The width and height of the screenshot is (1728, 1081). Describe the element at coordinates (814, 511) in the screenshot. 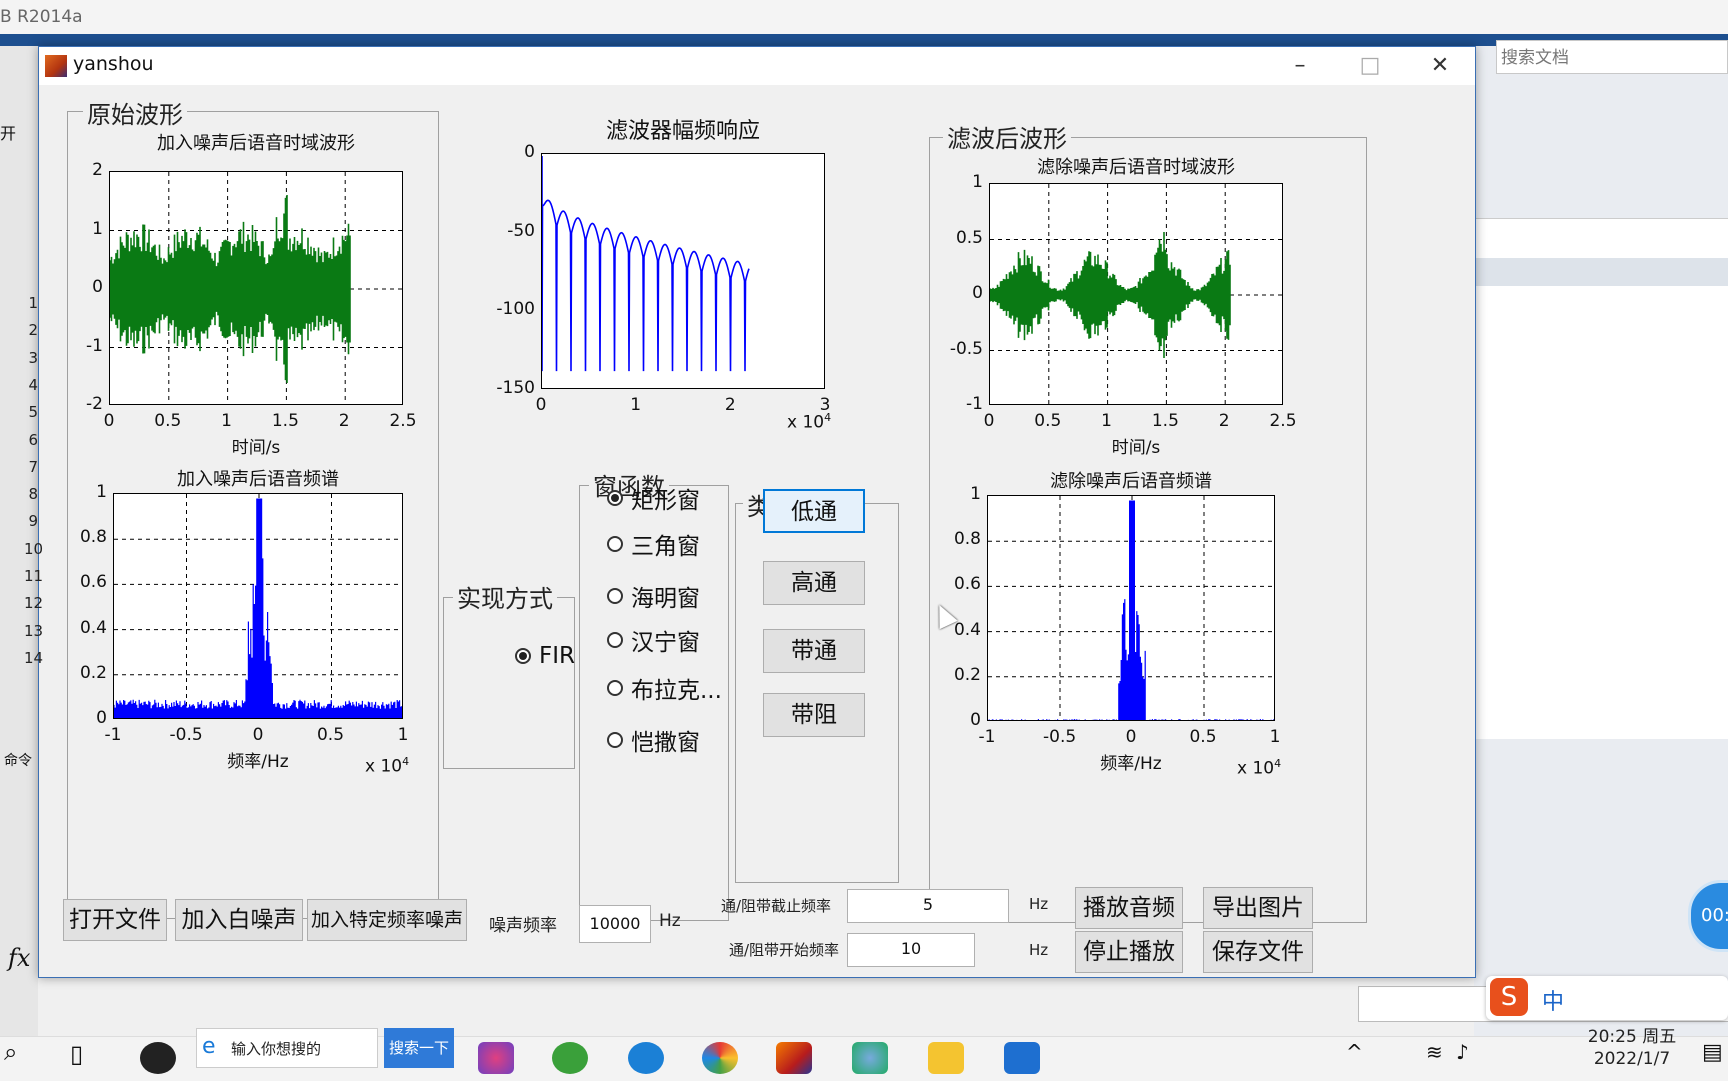

I see `type-button: 低通` at that location.